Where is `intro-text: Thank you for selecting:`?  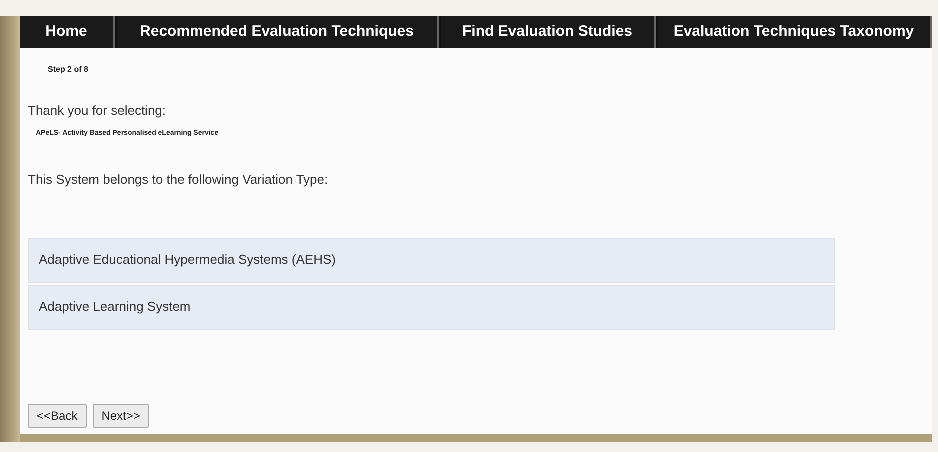
intro-text: Thank you for selecting: is located at coordinates (97, 111).